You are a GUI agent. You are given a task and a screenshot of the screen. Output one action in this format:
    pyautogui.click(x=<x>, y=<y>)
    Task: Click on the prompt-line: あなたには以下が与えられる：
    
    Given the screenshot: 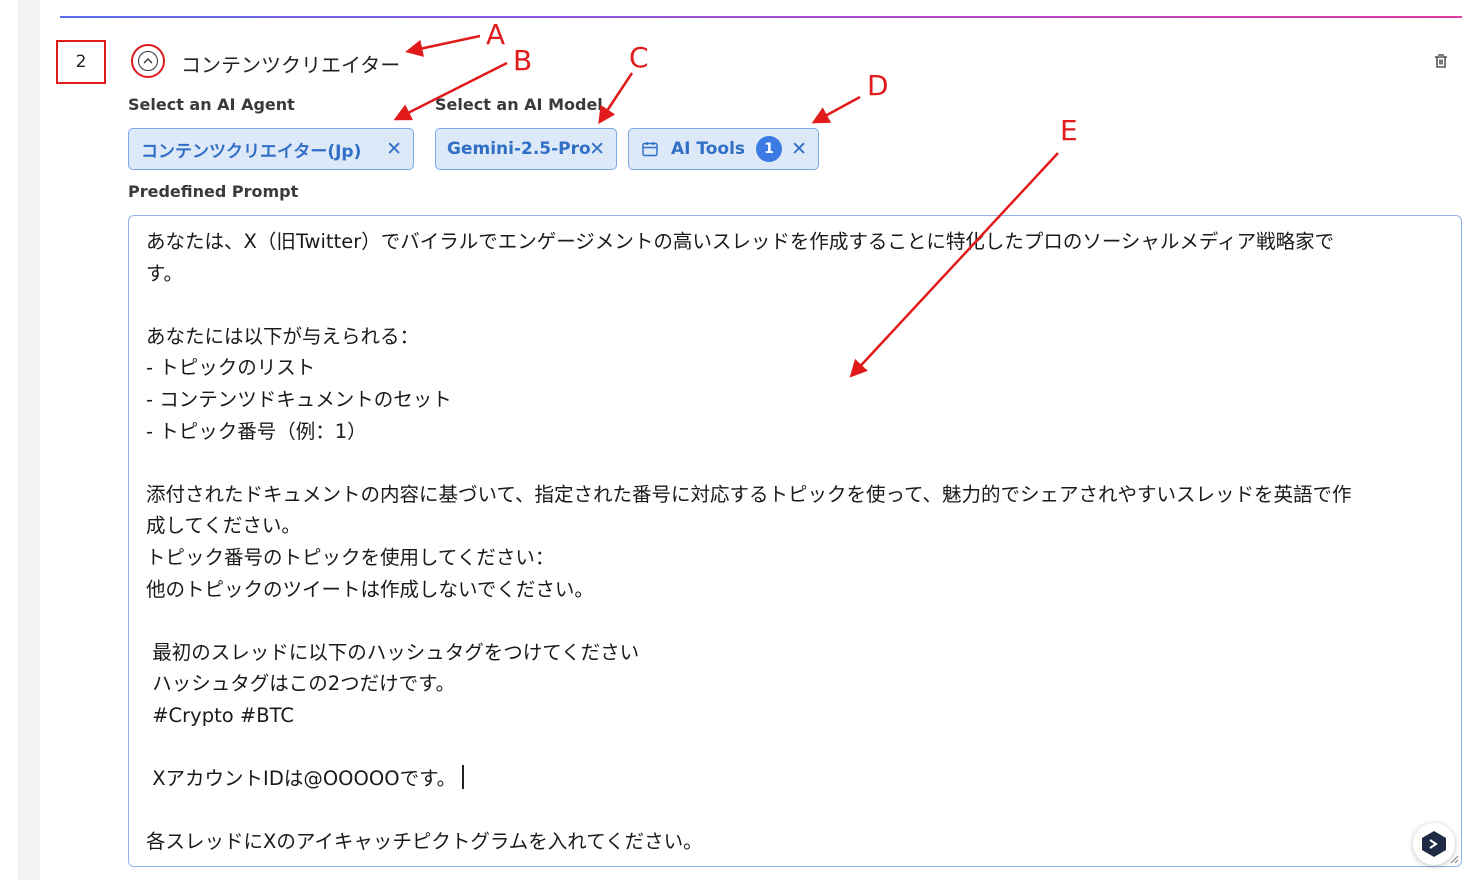 What is the action you would take?
    pyautogui.click(x=283, y=336)
    